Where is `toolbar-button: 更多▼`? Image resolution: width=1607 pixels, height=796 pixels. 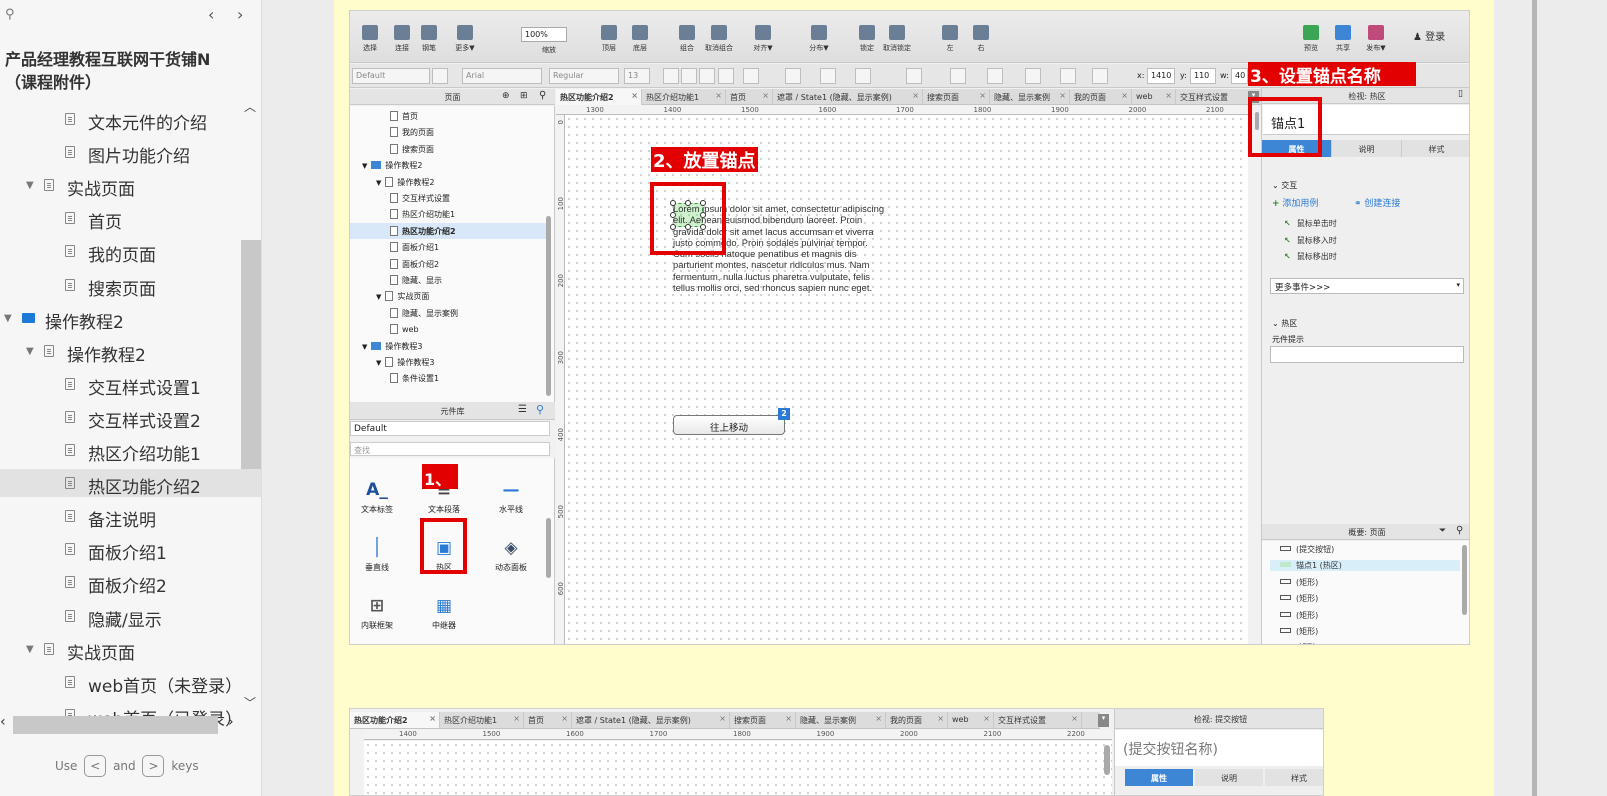 toolbar-button: 更多▼ is located at coordinates (465, 39).